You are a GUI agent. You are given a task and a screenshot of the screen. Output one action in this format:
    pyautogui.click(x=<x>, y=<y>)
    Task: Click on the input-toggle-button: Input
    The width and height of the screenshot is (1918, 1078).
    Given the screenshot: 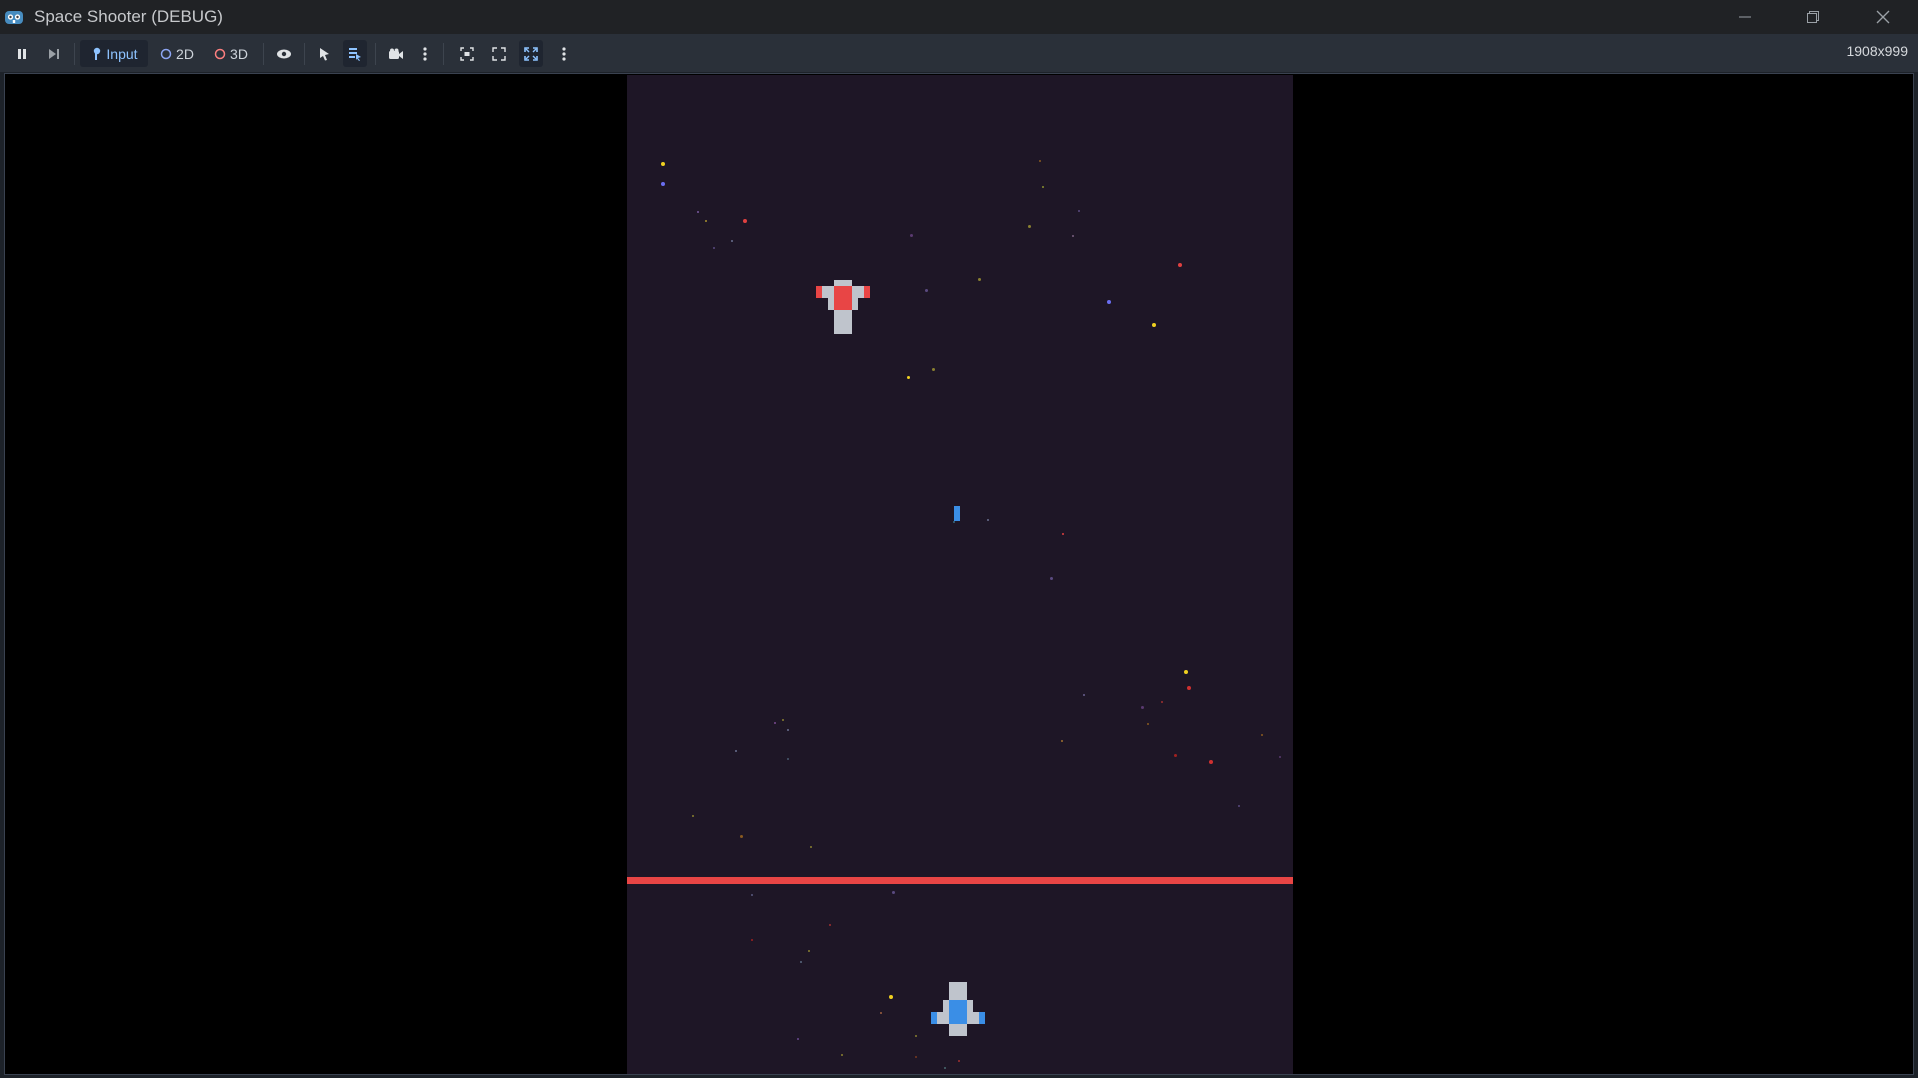 What is the action you would take?
    pyautogui.click(x=114, y=53)
    